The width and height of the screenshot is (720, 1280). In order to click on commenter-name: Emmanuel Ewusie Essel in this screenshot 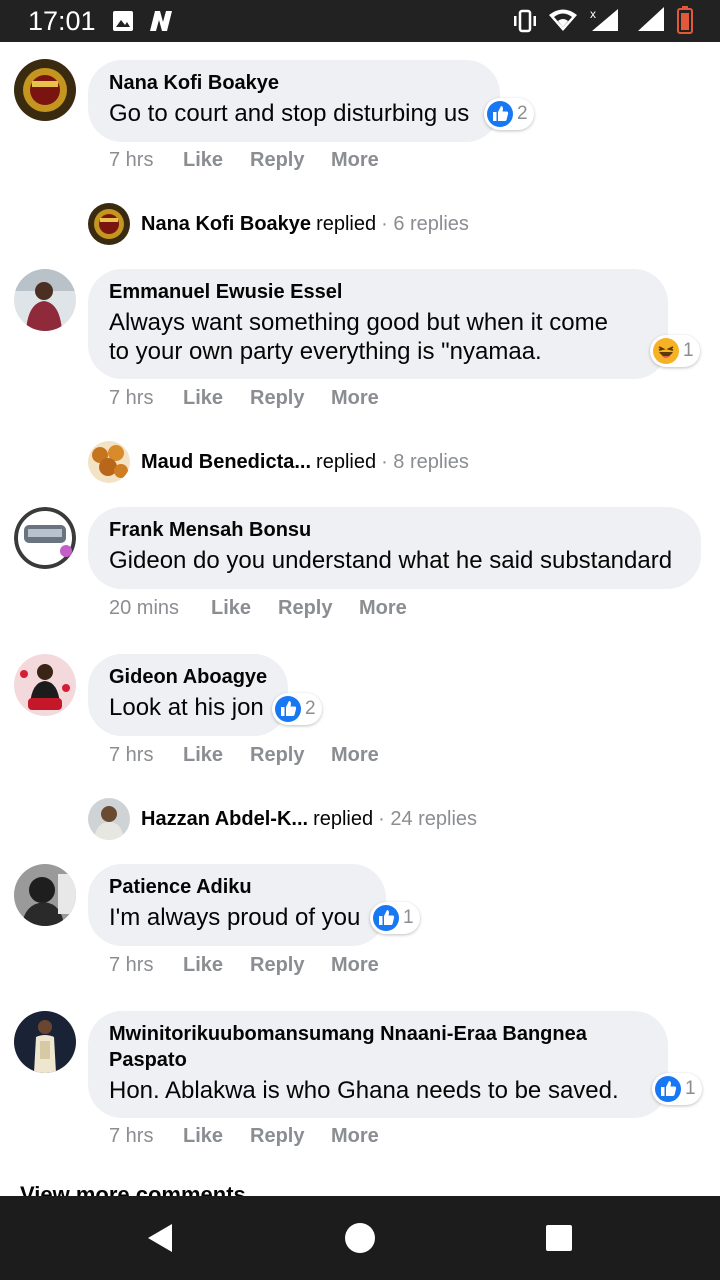, I will do `click(378, 292)`.